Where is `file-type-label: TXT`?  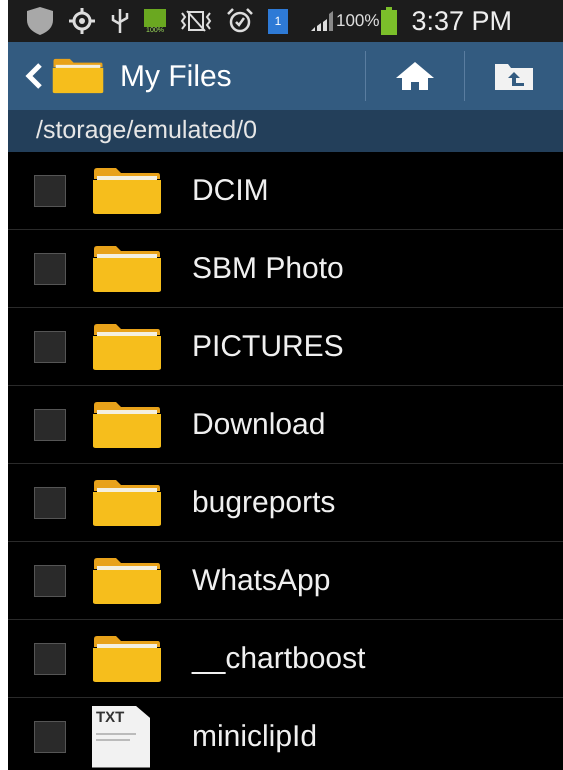 file-type-label: TXT is located at coordinates (110, 717).